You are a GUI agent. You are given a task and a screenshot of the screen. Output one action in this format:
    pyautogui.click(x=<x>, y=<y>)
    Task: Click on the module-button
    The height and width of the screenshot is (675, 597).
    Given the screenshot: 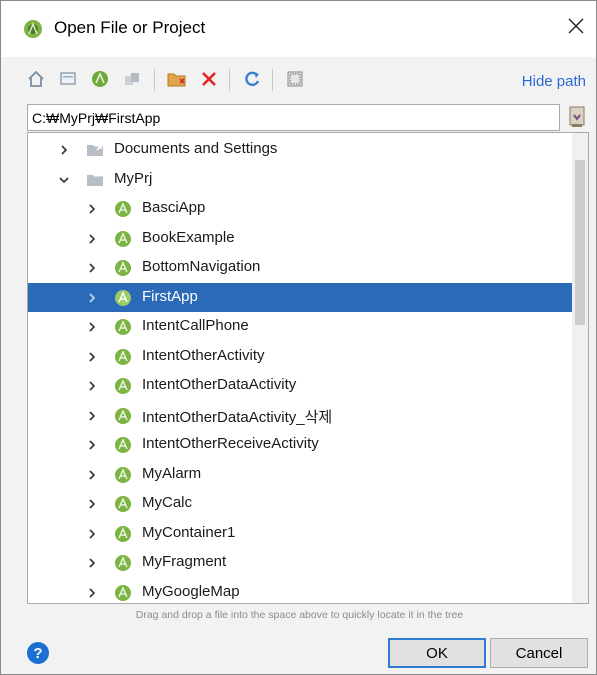 What is the action you would take?
    pyautogui.click(x=132, y=79)
    